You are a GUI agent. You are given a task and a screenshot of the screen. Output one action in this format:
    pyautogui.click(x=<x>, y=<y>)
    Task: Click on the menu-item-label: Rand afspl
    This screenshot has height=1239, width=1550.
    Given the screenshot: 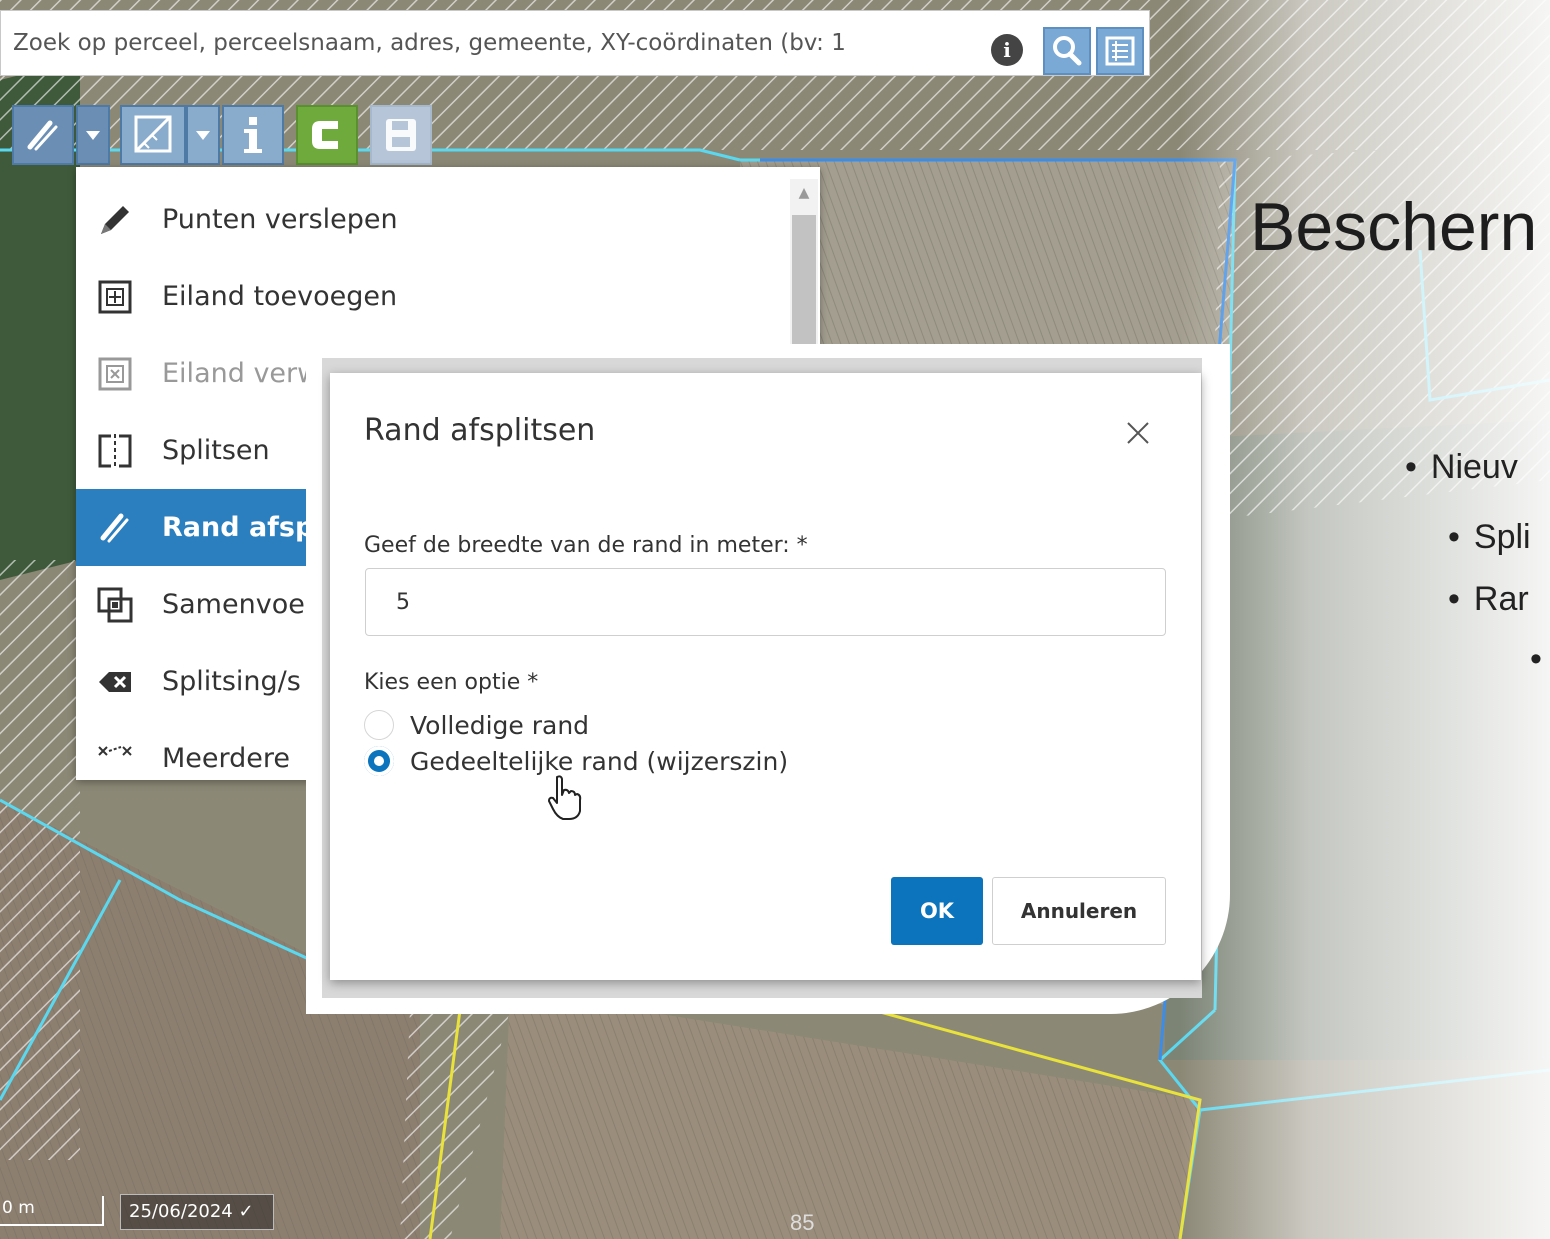 What is the action you would take?
    pyautogui.click(x=243, y=527)
    